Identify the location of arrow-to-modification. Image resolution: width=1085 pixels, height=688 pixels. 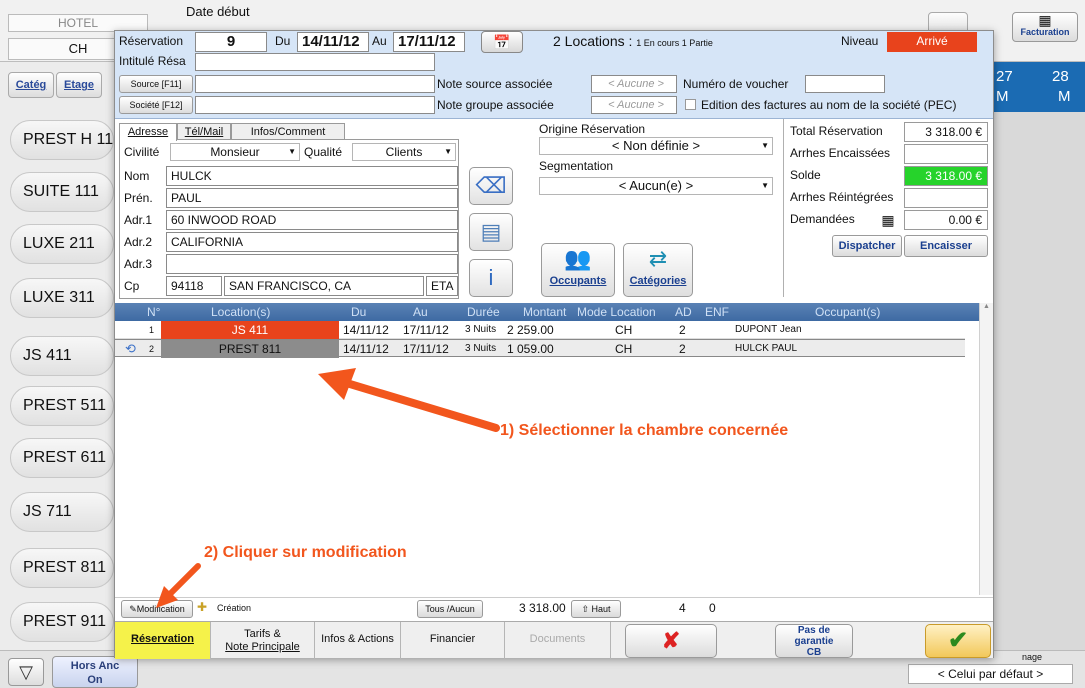
(183, 581).